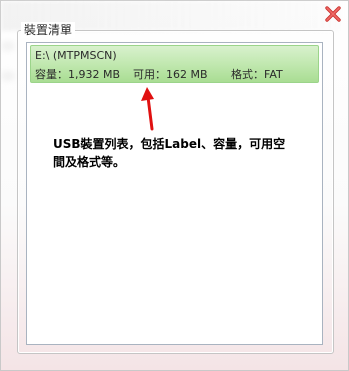 The width and height of the screenshot is (349, 371). Describe the element at coordinates (169, 144) in the screenshot. I see `annotation-line: USB裝置列表，包括Label、容量，可用空` at that location.